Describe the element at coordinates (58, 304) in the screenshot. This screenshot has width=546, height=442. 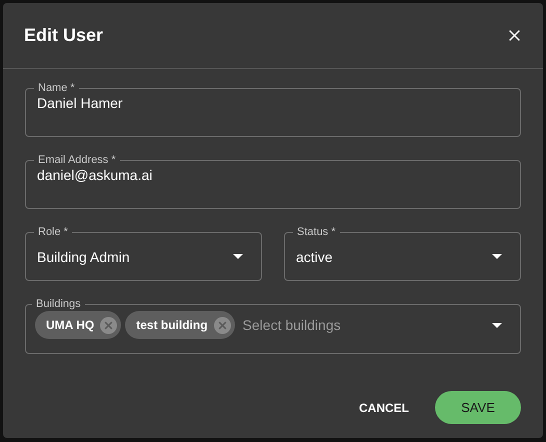
I see `field-label: Buildings` at that location.